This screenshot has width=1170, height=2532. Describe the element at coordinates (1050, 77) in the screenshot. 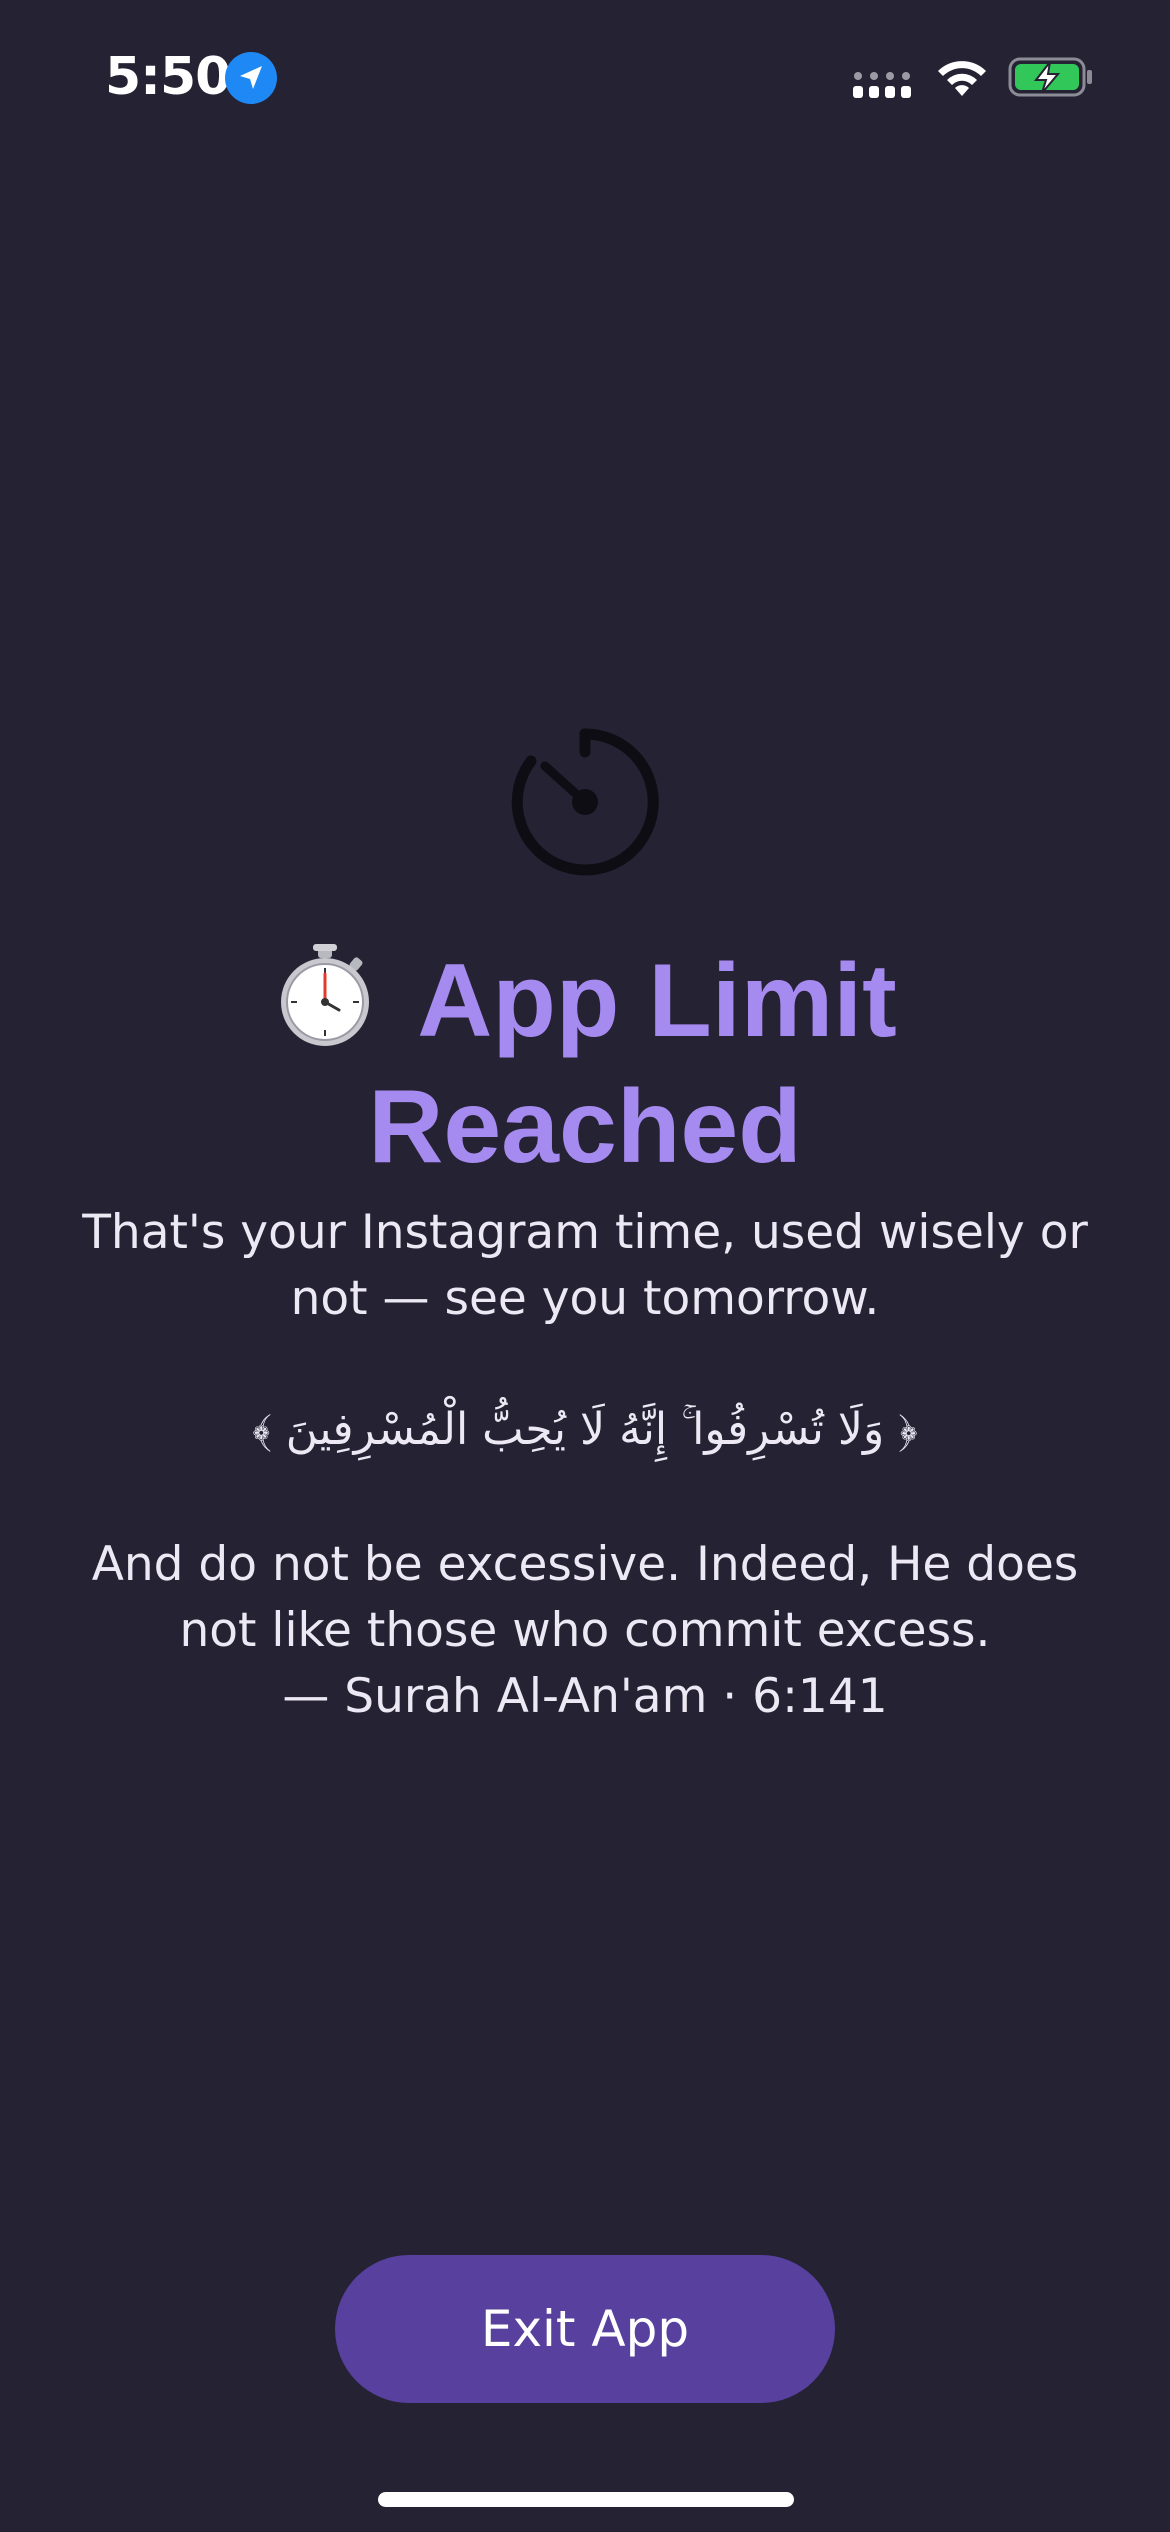

I see `battery-charging-icon` at that location.